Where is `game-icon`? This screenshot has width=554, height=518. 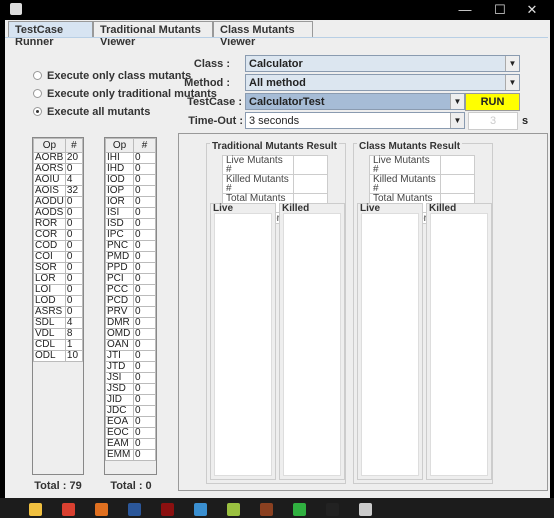
game-icon is located at coordinates (266, 509).